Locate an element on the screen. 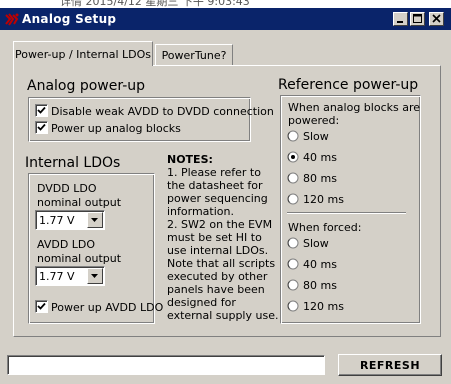 The height and width of the screenshot is (384, 451). power-up-avdd-ldo-label: Power up AVDD LDO is located at coordinates (107, 307).